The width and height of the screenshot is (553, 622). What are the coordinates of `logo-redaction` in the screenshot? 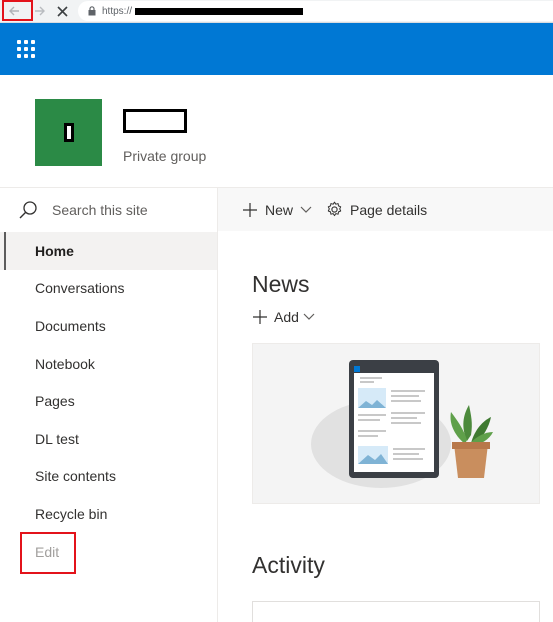 It's located at (68, 132).